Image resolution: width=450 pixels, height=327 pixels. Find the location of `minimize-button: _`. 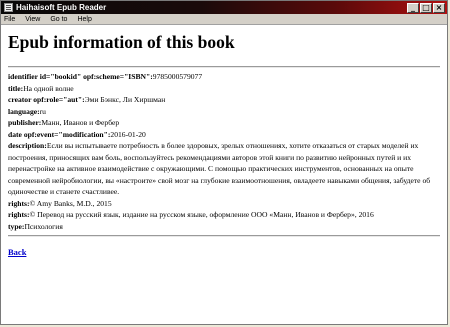

minimize-button: _ is located at coordinates (413, 7).